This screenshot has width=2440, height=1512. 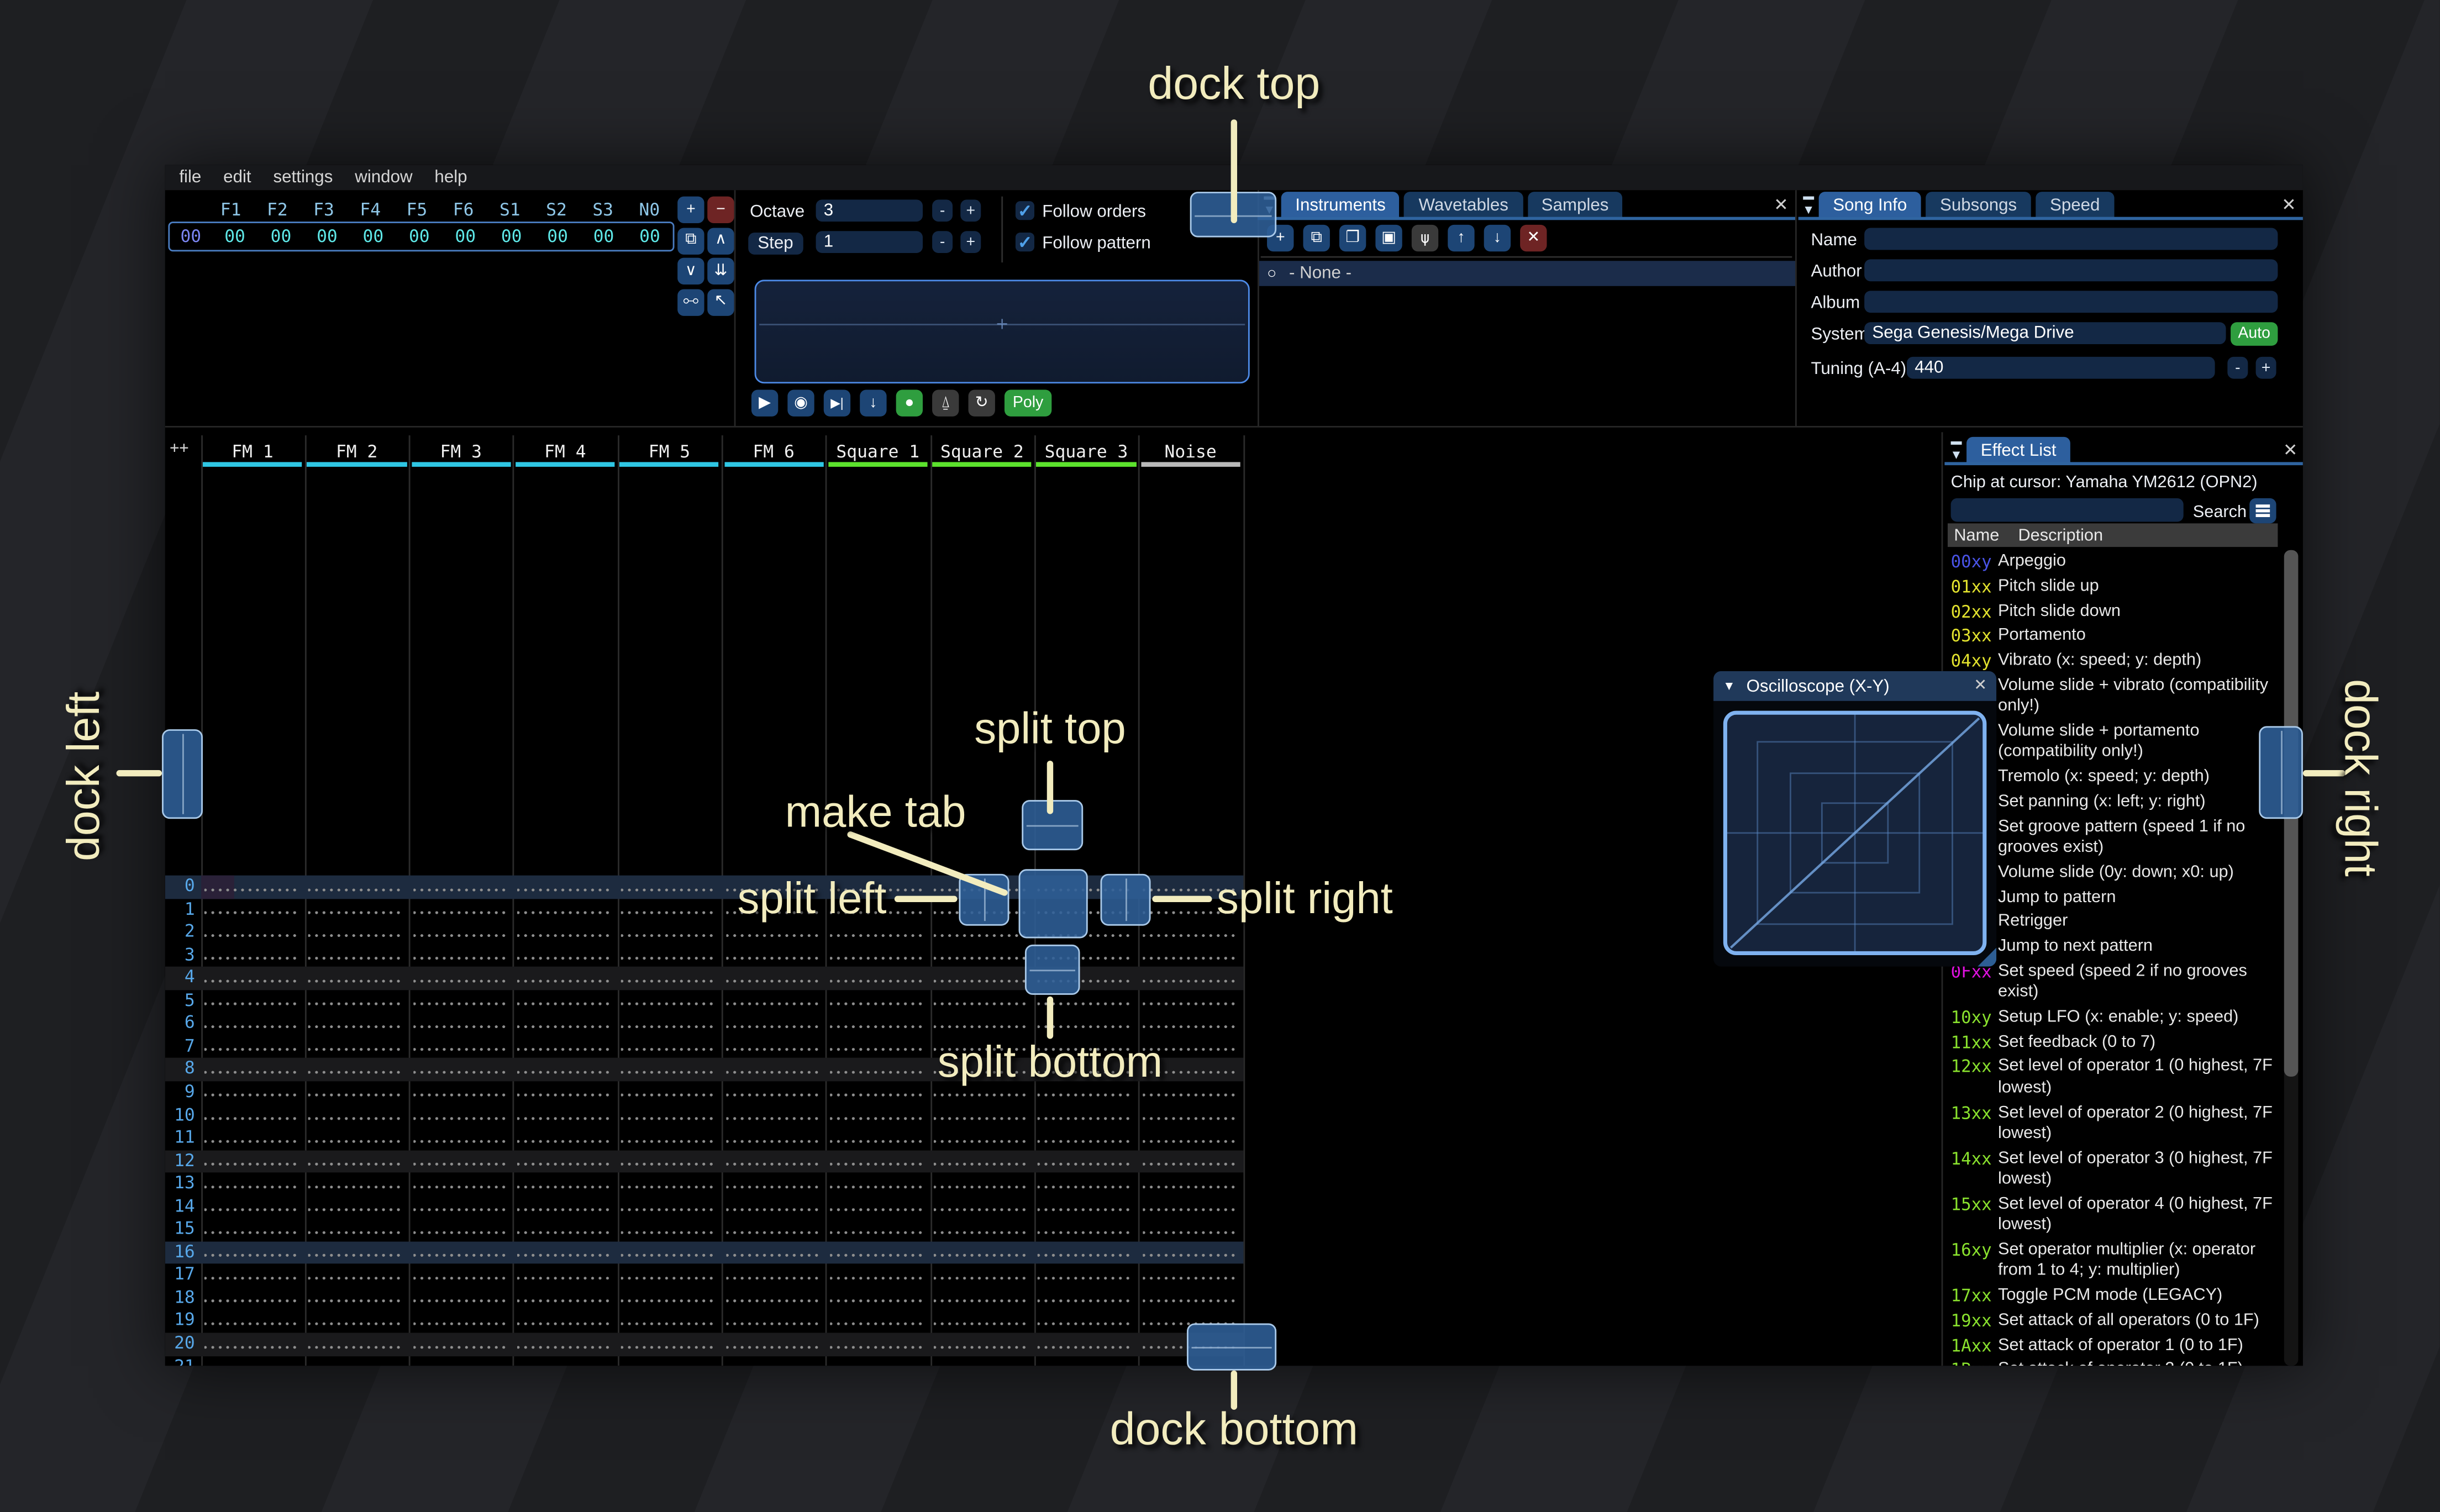 What do you see at coordinates (704, 1229) in the screenshot?
I see `pattern-row-15: 15` at bounding box center [704, 1229].